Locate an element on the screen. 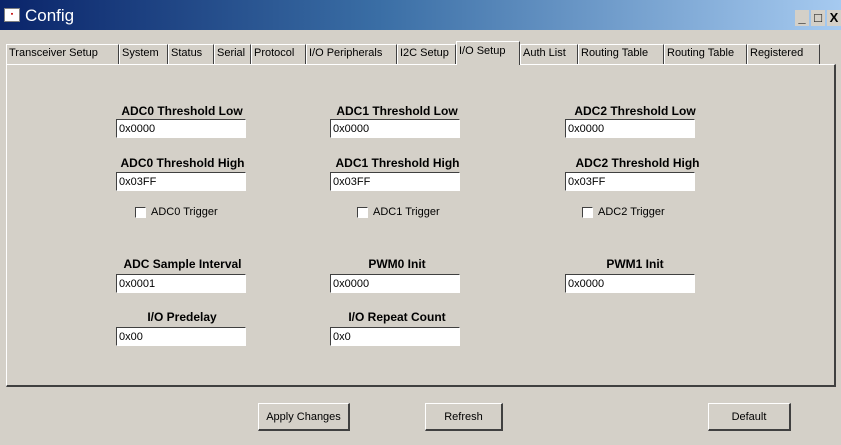 Image resolution: width=841 pixels, height=445 pixels. apply-changes-button: Apply Changes is located at coordinates (304, 417).